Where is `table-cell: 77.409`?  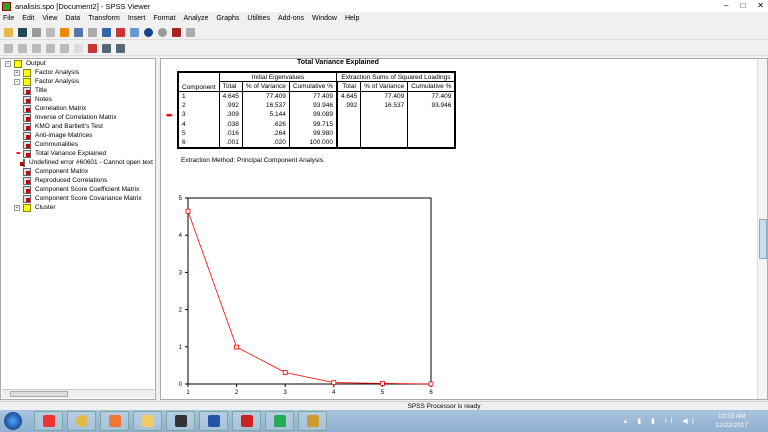 table-cell: 77.409 is located at coordinates (431, 96).